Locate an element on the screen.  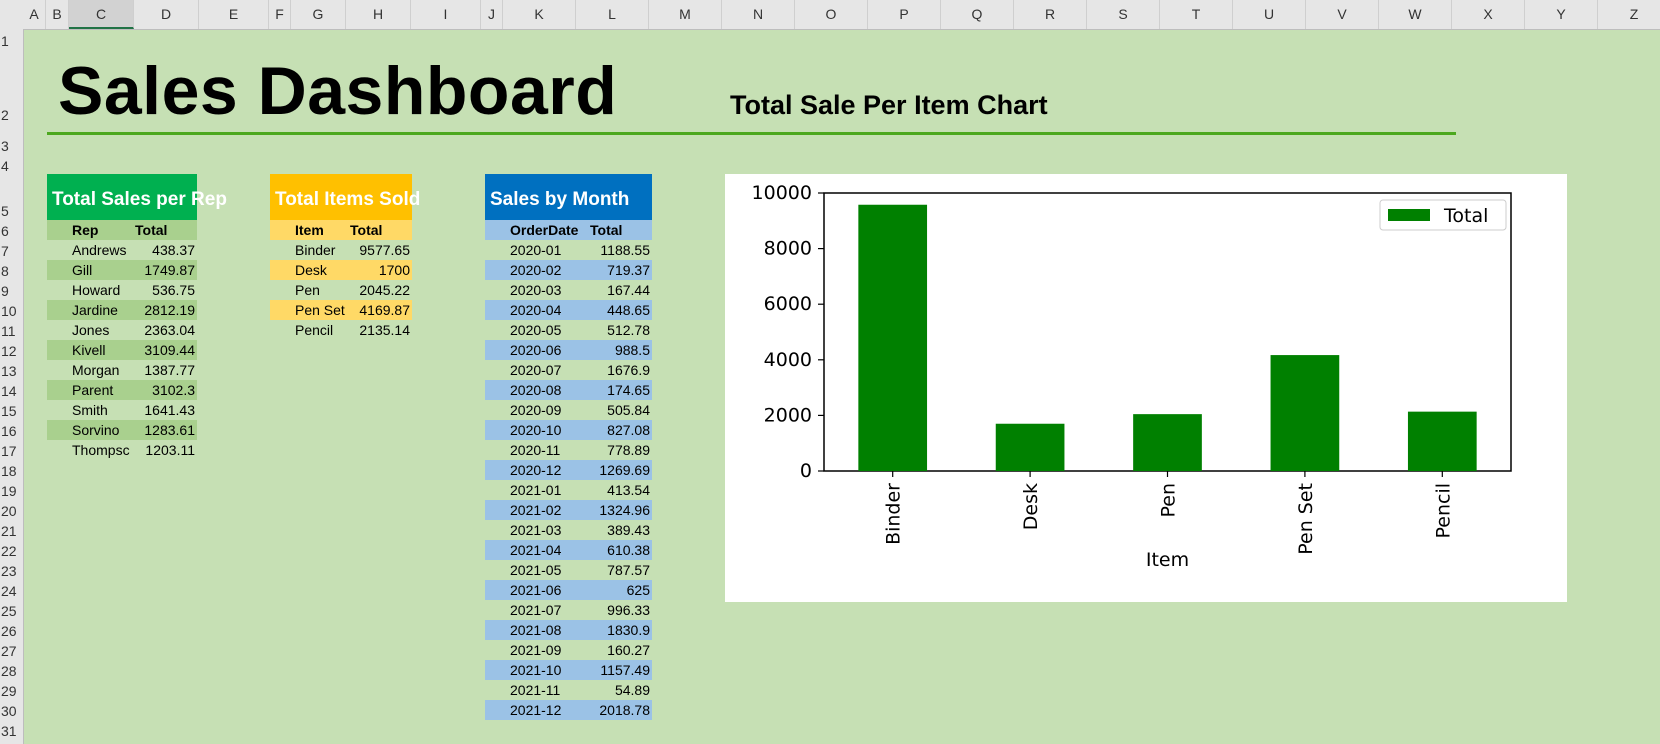
table-row: 2020-04 448.65 is located at coordinates (568, 310).